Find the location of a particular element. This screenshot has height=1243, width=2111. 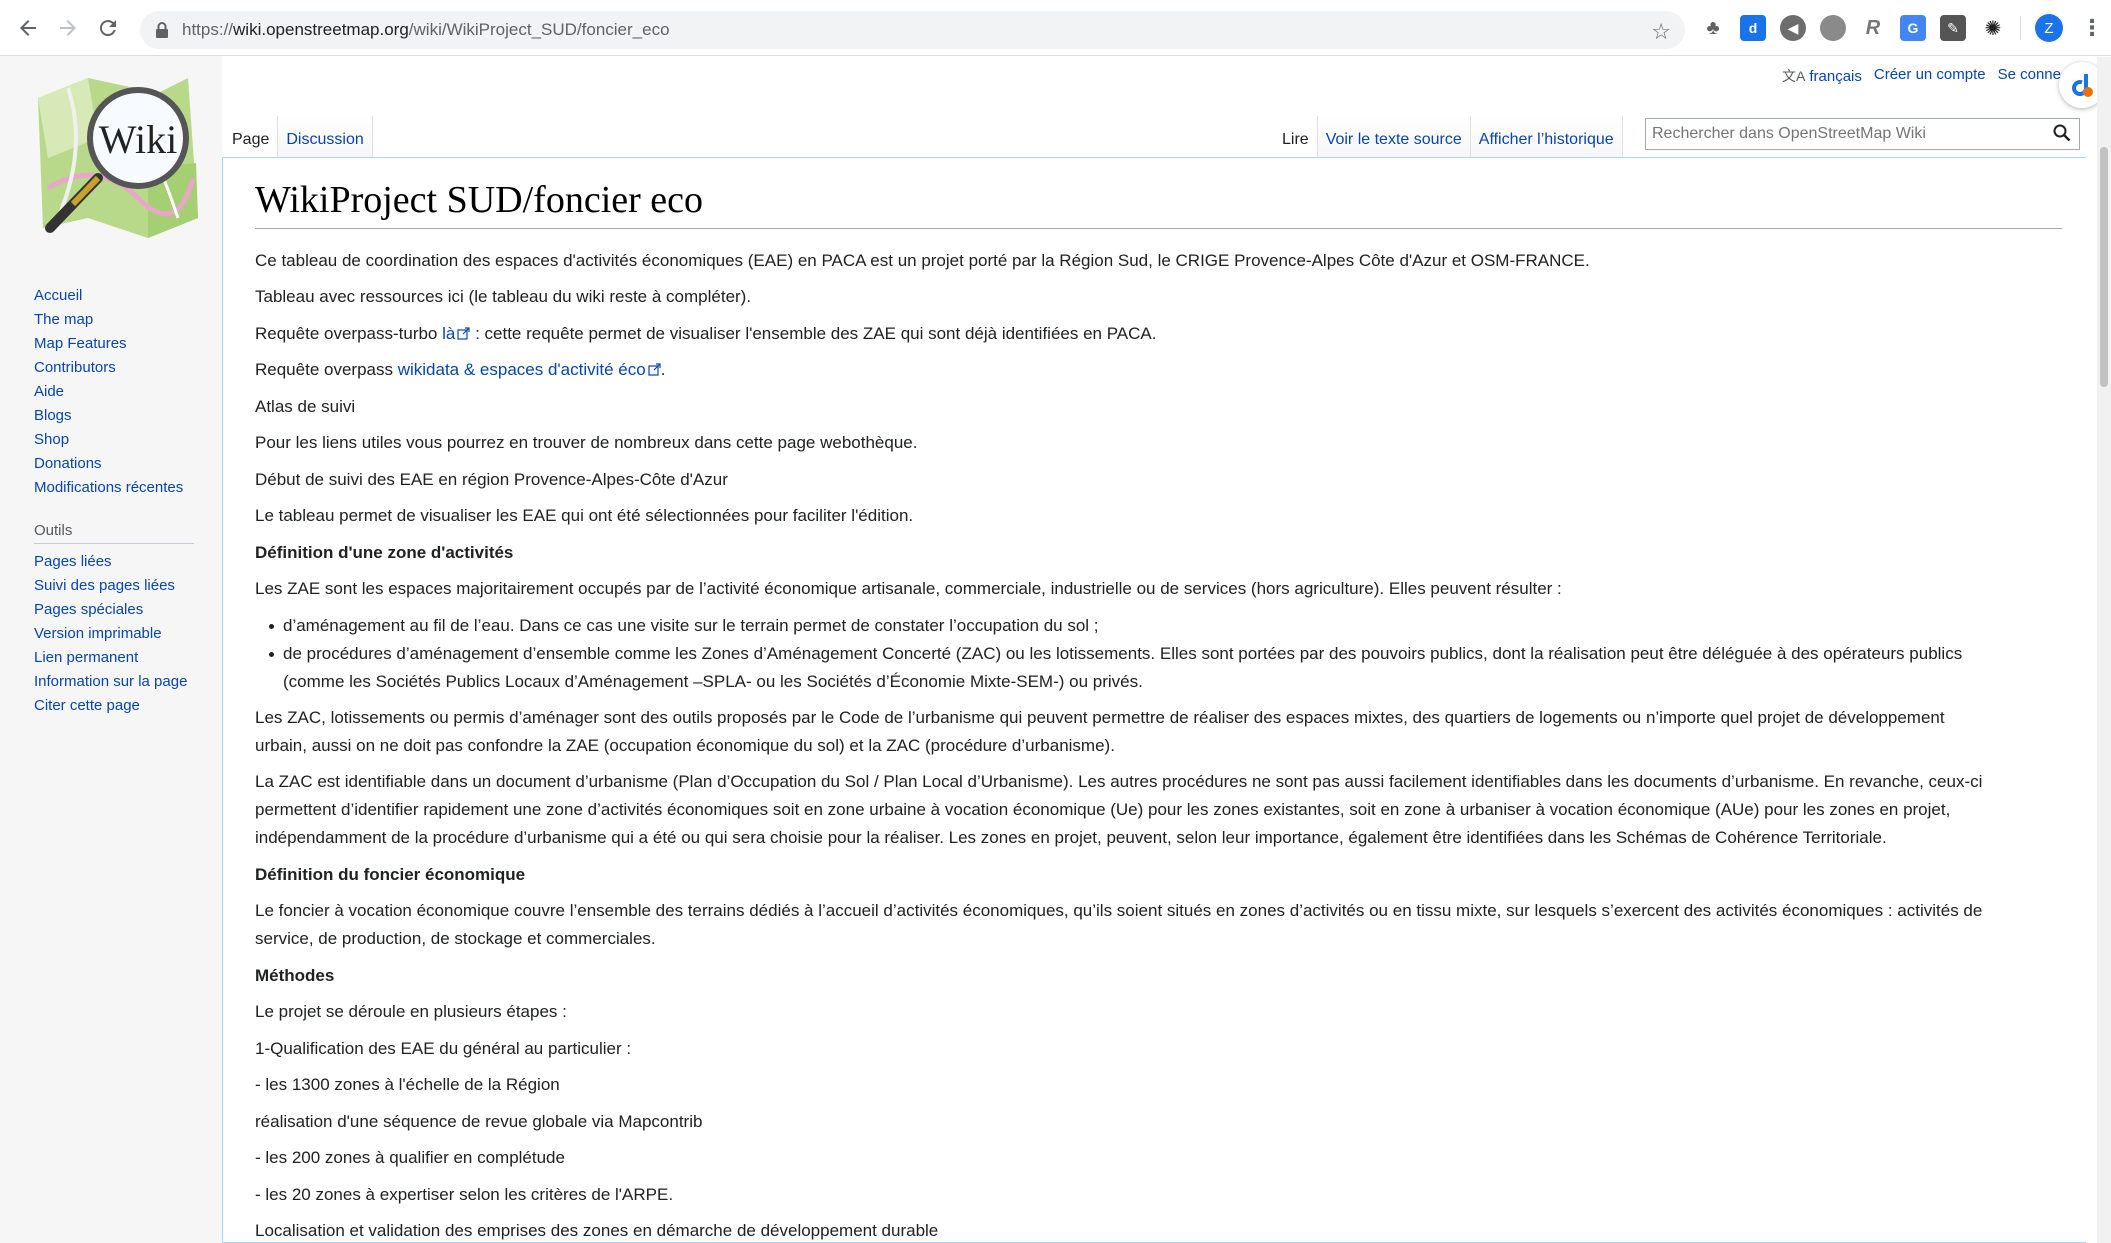

search-icon is located at coordinates (2062, 133).